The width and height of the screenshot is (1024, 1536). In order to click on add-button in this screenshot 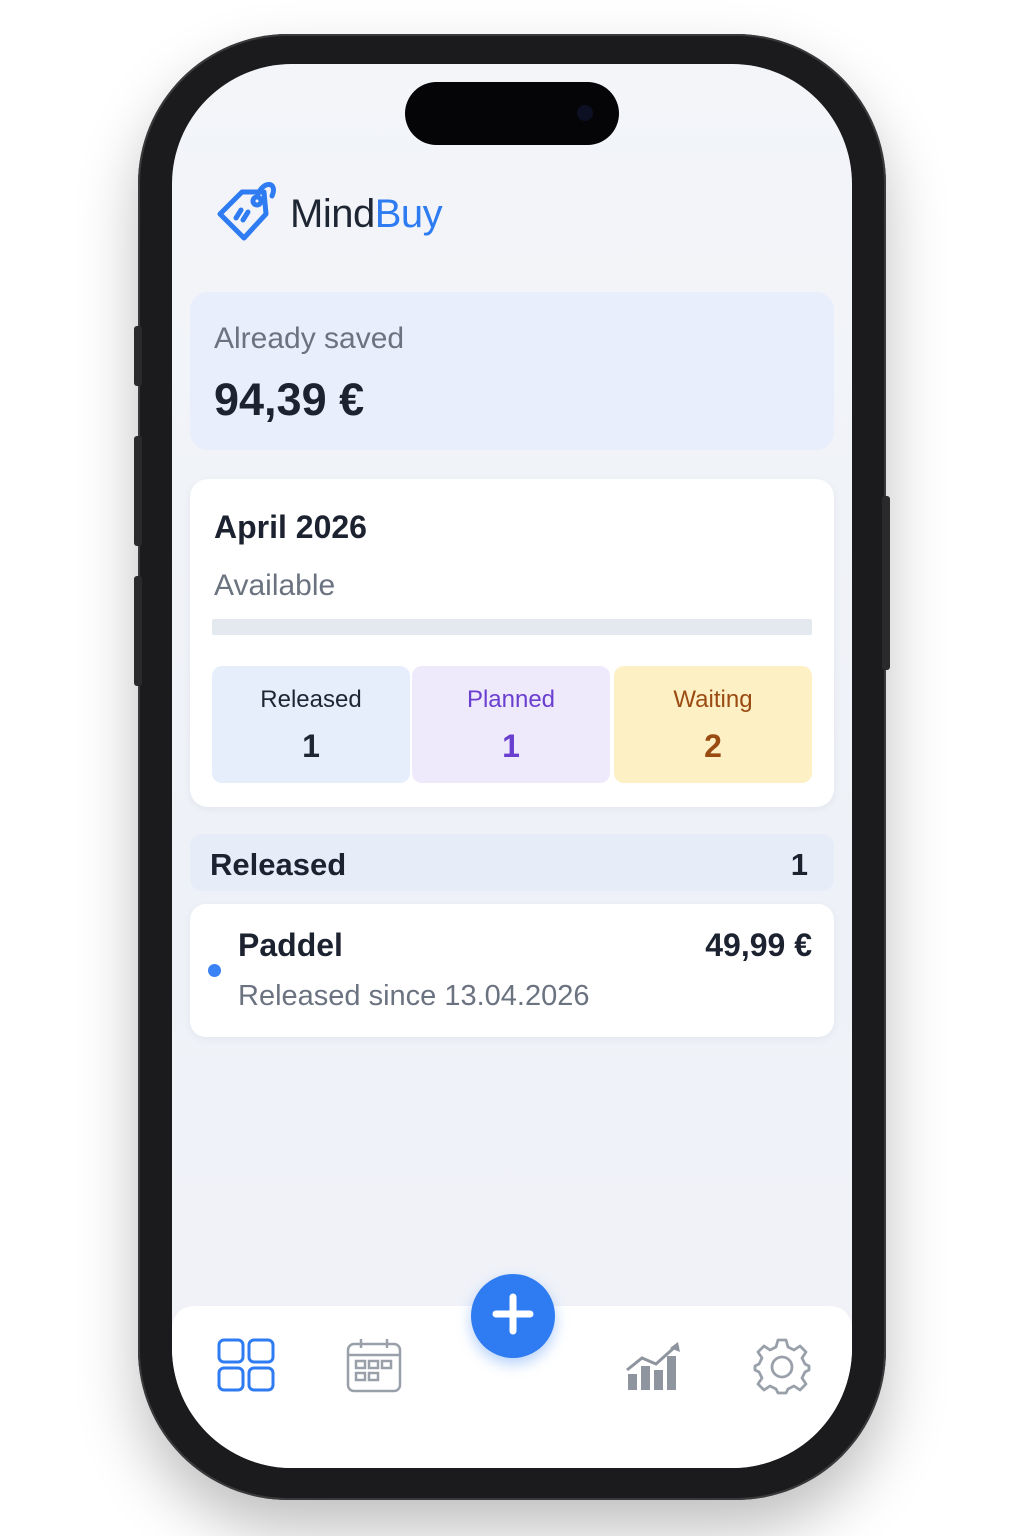, I will do `click(513, 1316)`.